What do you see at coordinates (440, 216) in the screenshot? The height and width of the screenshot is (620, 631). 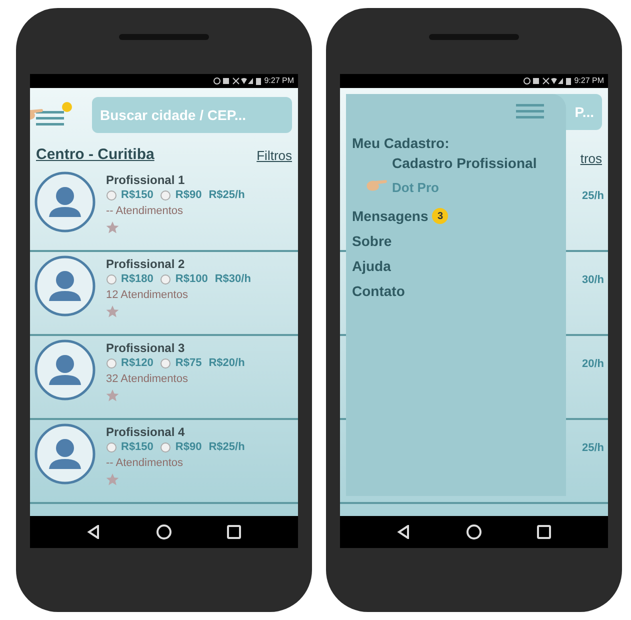 I see `message-count-badge: 3` at bounding box center [440, 216].